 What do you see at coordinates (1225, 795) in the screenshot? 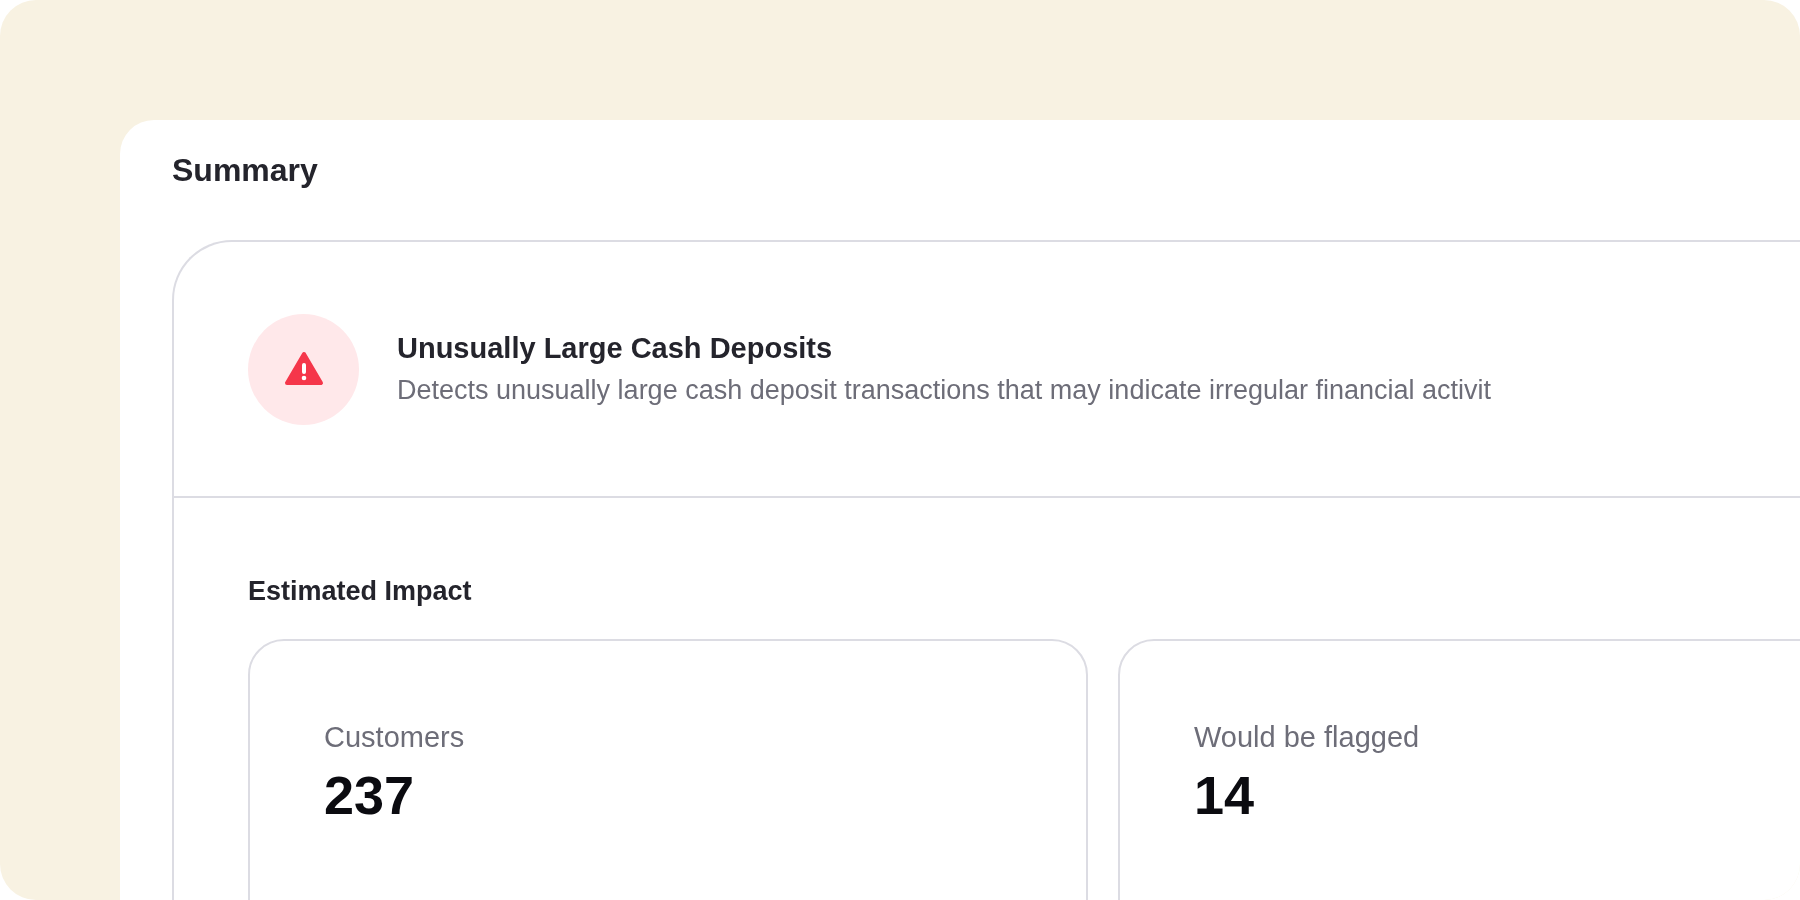
I see `metric-value: 14` at bounding box center [1225, 795].